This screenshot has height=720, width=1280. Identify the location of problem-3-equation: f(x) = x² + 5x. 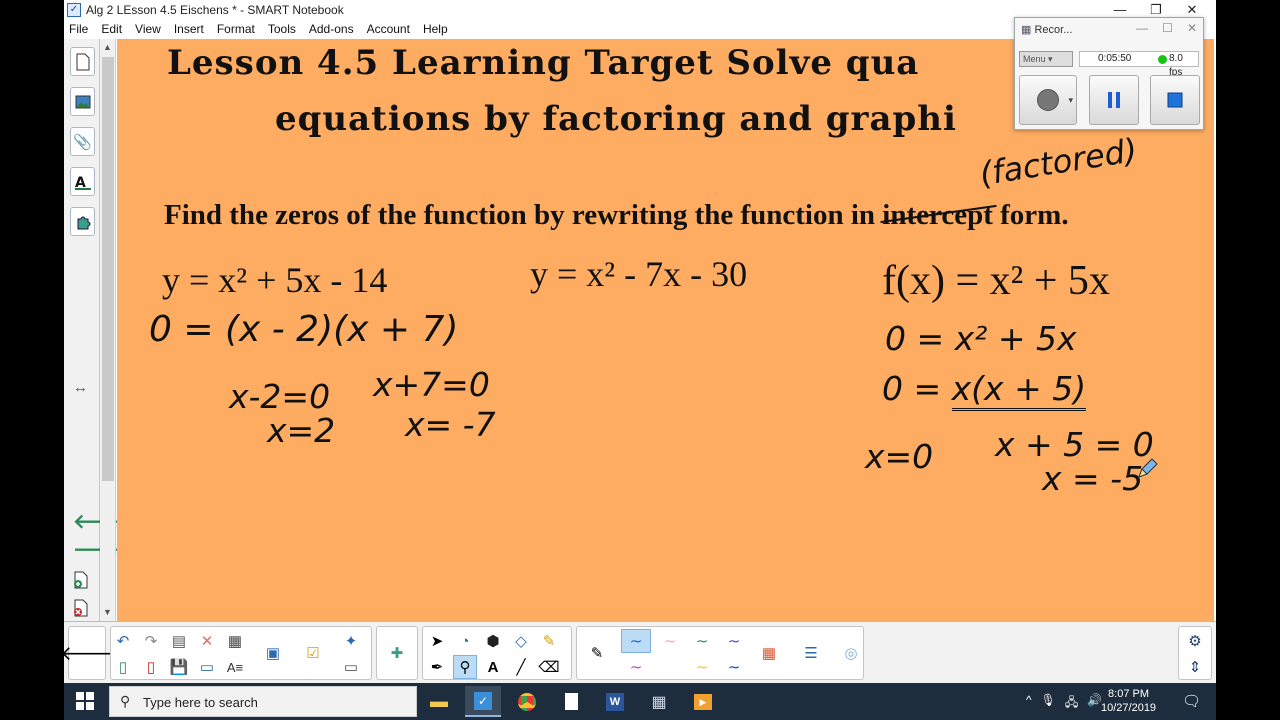
(996, 281).